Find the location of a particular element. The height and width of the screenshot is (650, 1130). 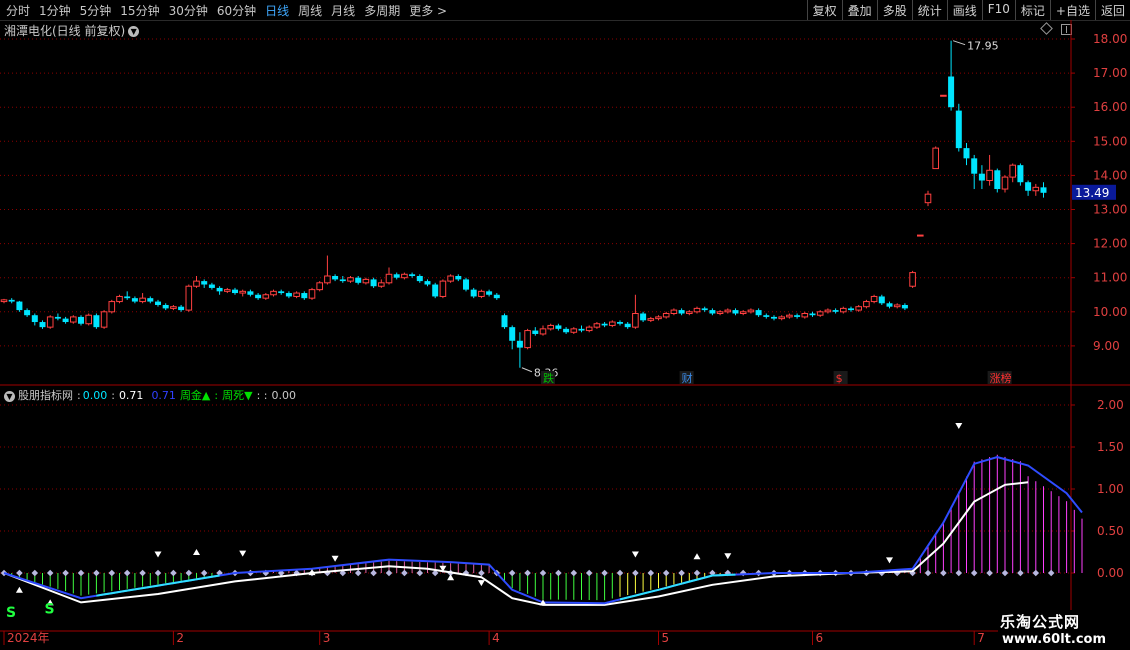

toolbar-button-4: 画线 is located at coordinates (964, 10).